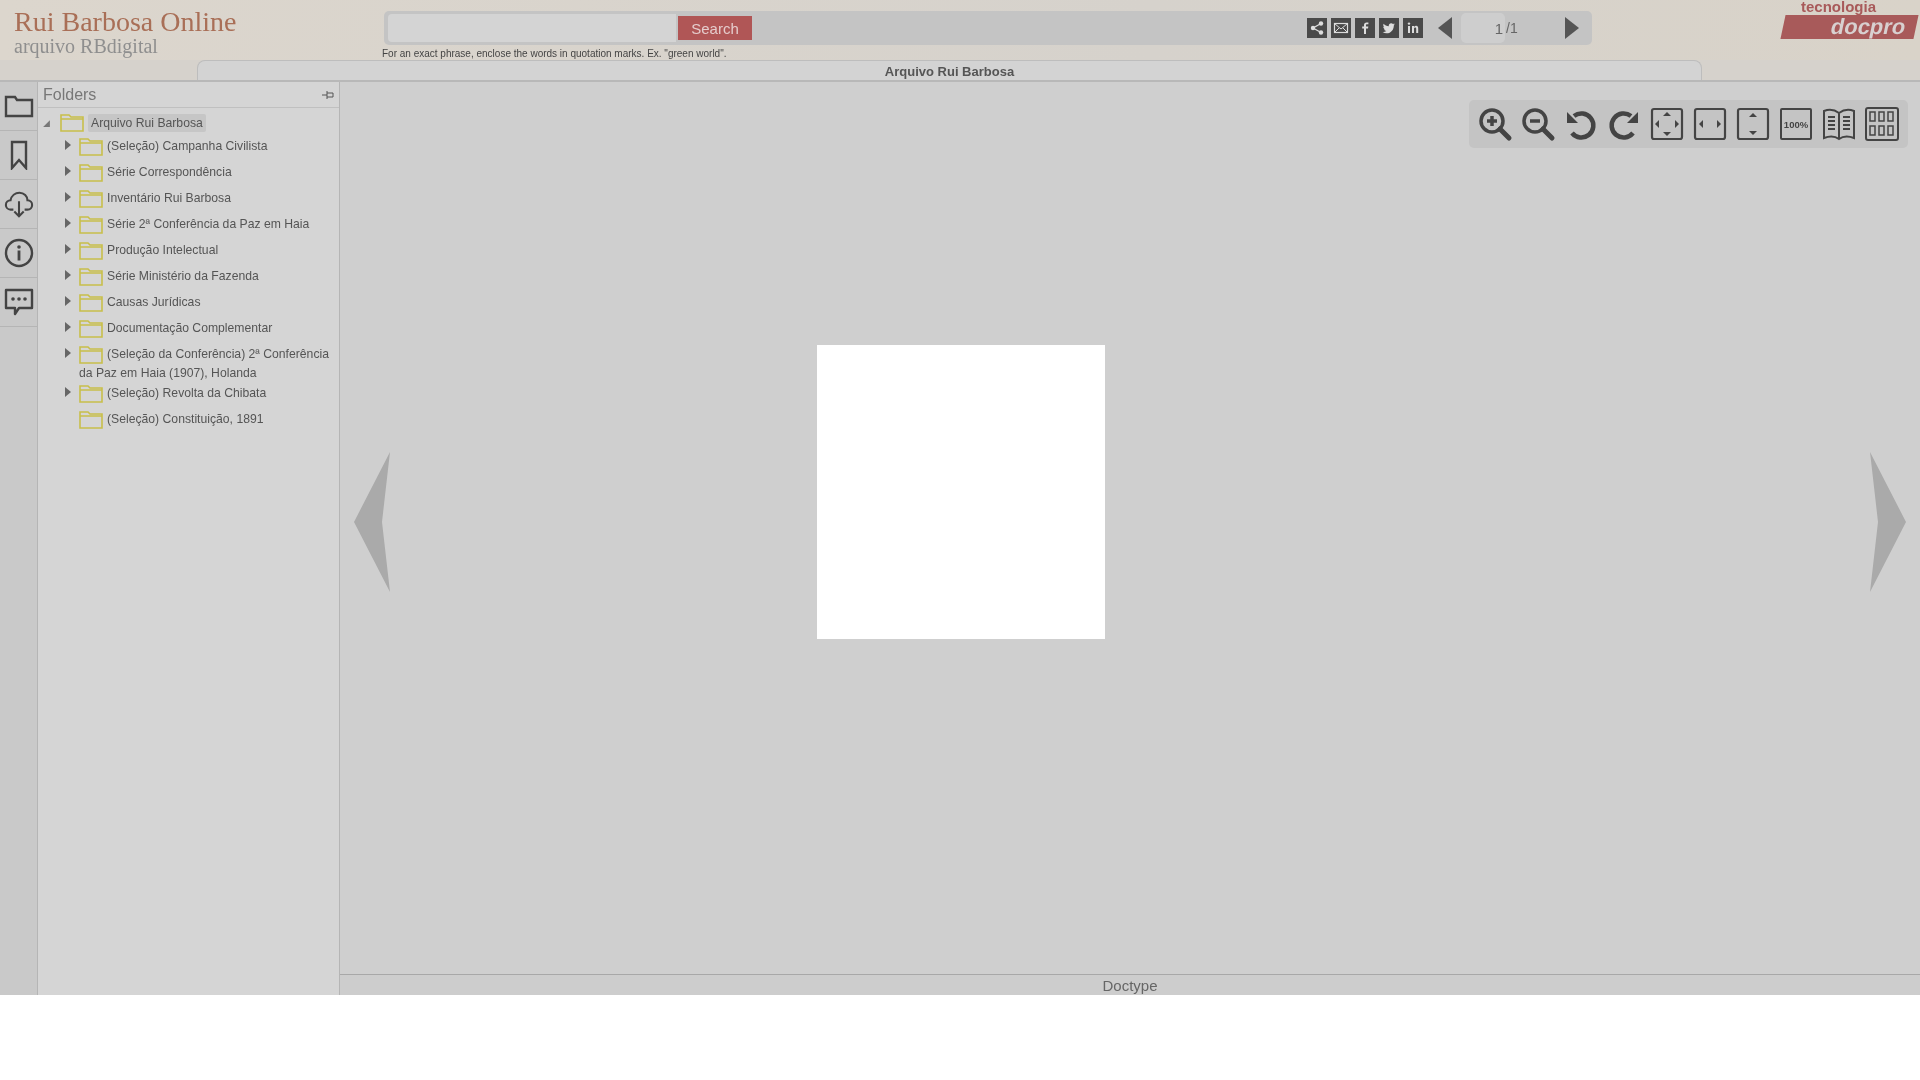  Describe the element at coordinates (204, 328) in the screenshot. I see `tree-item: Documentação Complementar` at that location.